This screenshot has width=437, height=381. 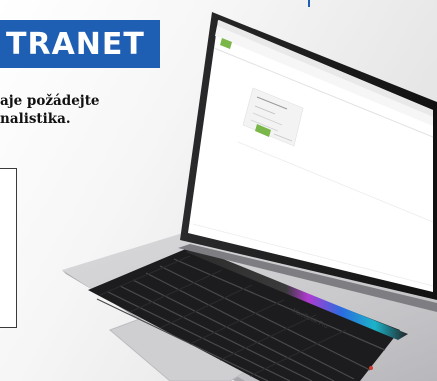 I want to click on status-dot, so click(x=371, y=368).